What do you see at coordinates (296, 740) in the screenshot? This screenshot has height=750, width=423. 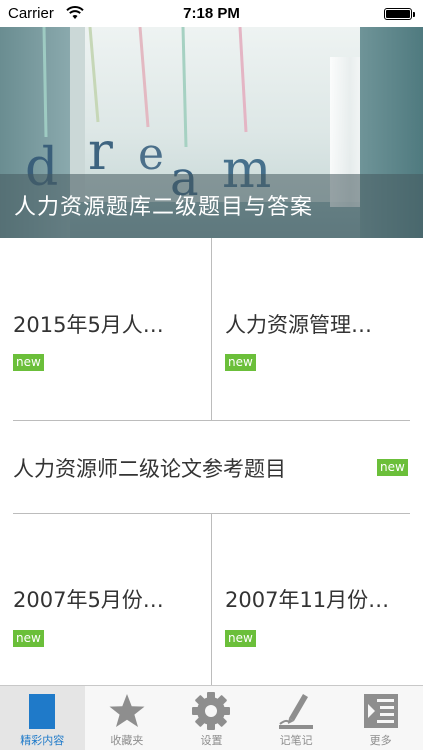 I see `tab-label: 记笔记` at bounding box center [296, 740].